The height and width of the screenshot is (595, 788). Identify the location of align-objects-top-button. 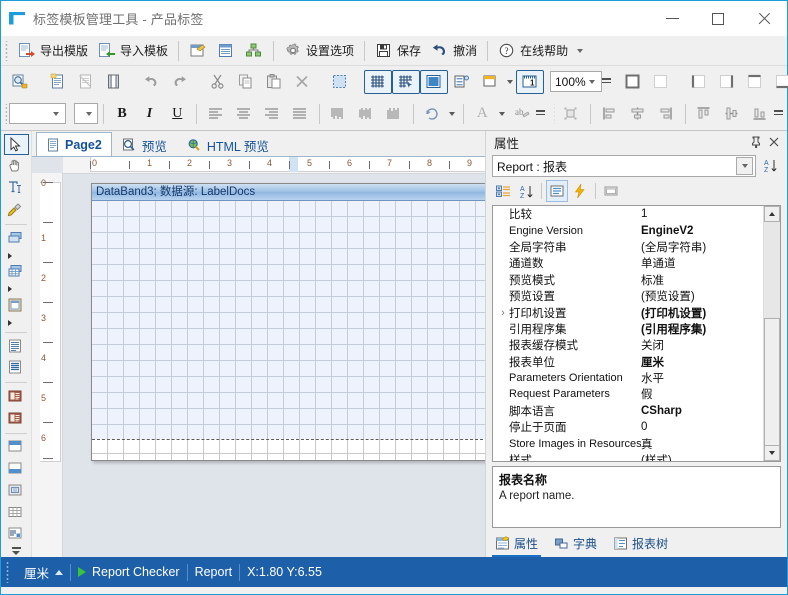
(704, 114).